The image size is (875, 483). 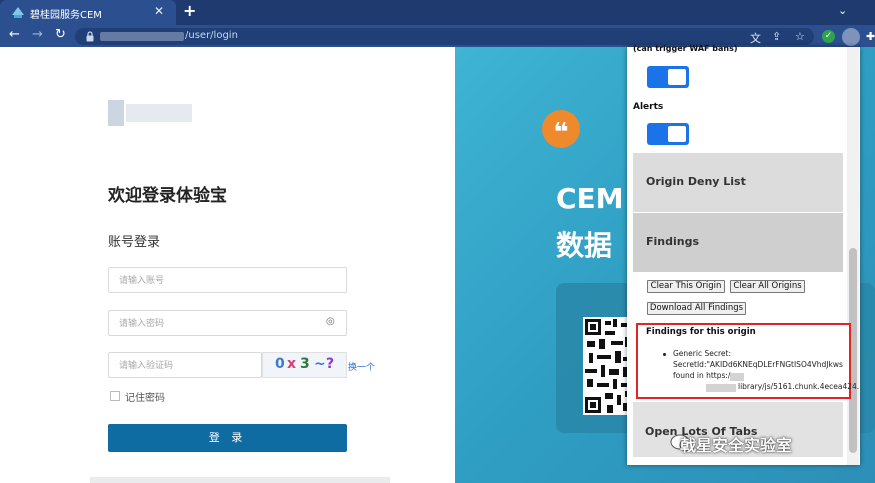 What do you see at coordinates (330, 364) in the screenshot?
I see `captcha-char: ?` at bounding box center [330, 364].